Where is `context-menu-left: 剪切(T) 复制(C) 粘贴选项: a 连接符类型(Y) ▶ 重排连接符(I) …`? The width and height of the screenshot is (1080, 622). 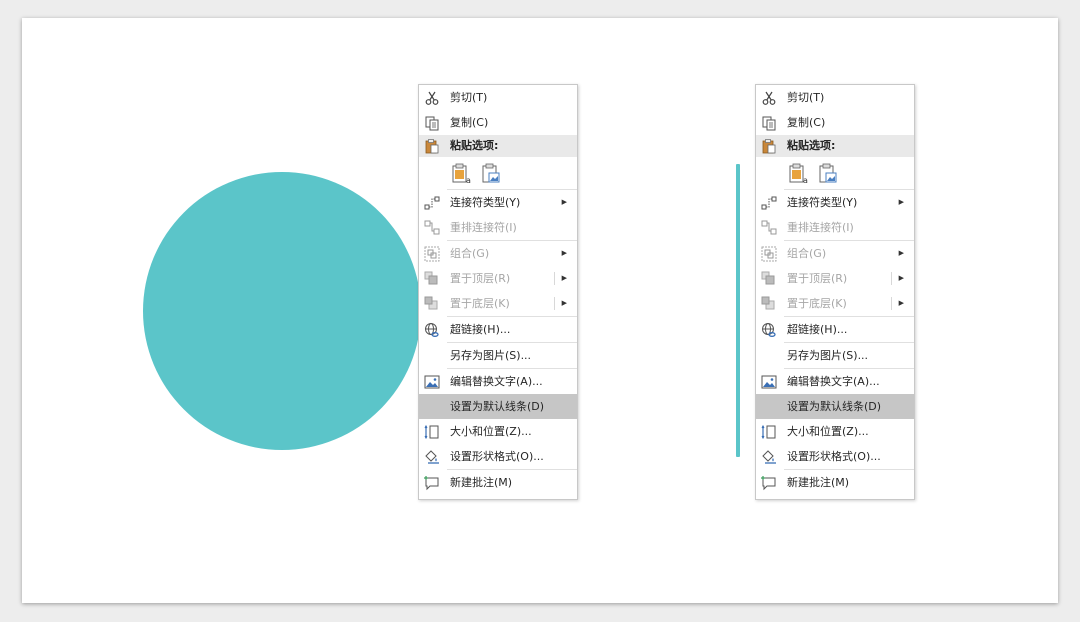
context-menu-left: 剪切(T) 复制(C) 粘贴选项: a 连接符类型(Y) ▶ 重排连接符(I) … is located at coordinates (498, 292).